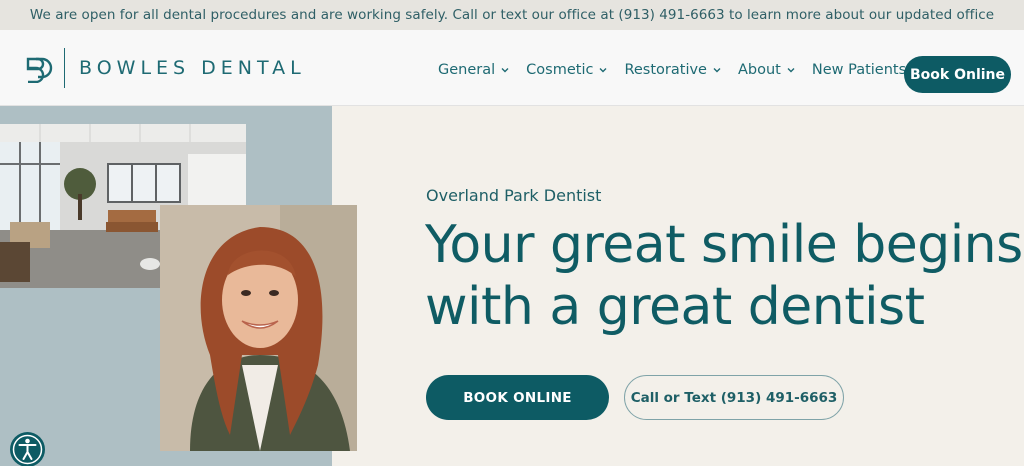  Describe the element at coordinates (39, 70) in the screenshot. I see `bd-monogram-icon` at that location.